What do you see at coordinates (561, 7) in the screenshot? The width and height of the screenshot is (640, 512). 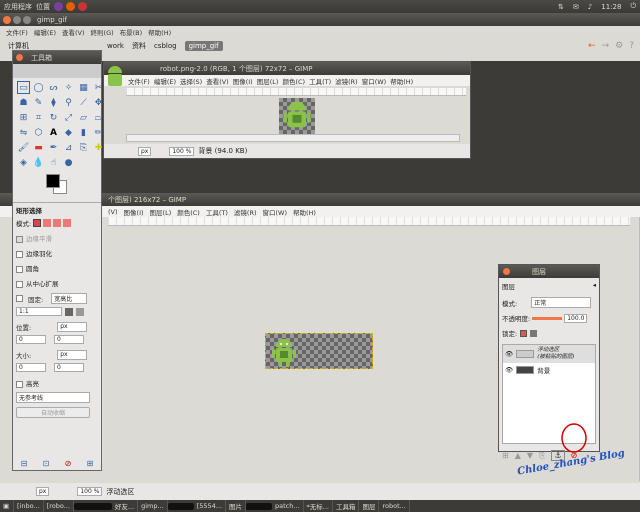 I see `network-icon: ⇅` at bounding box center [561, 7].